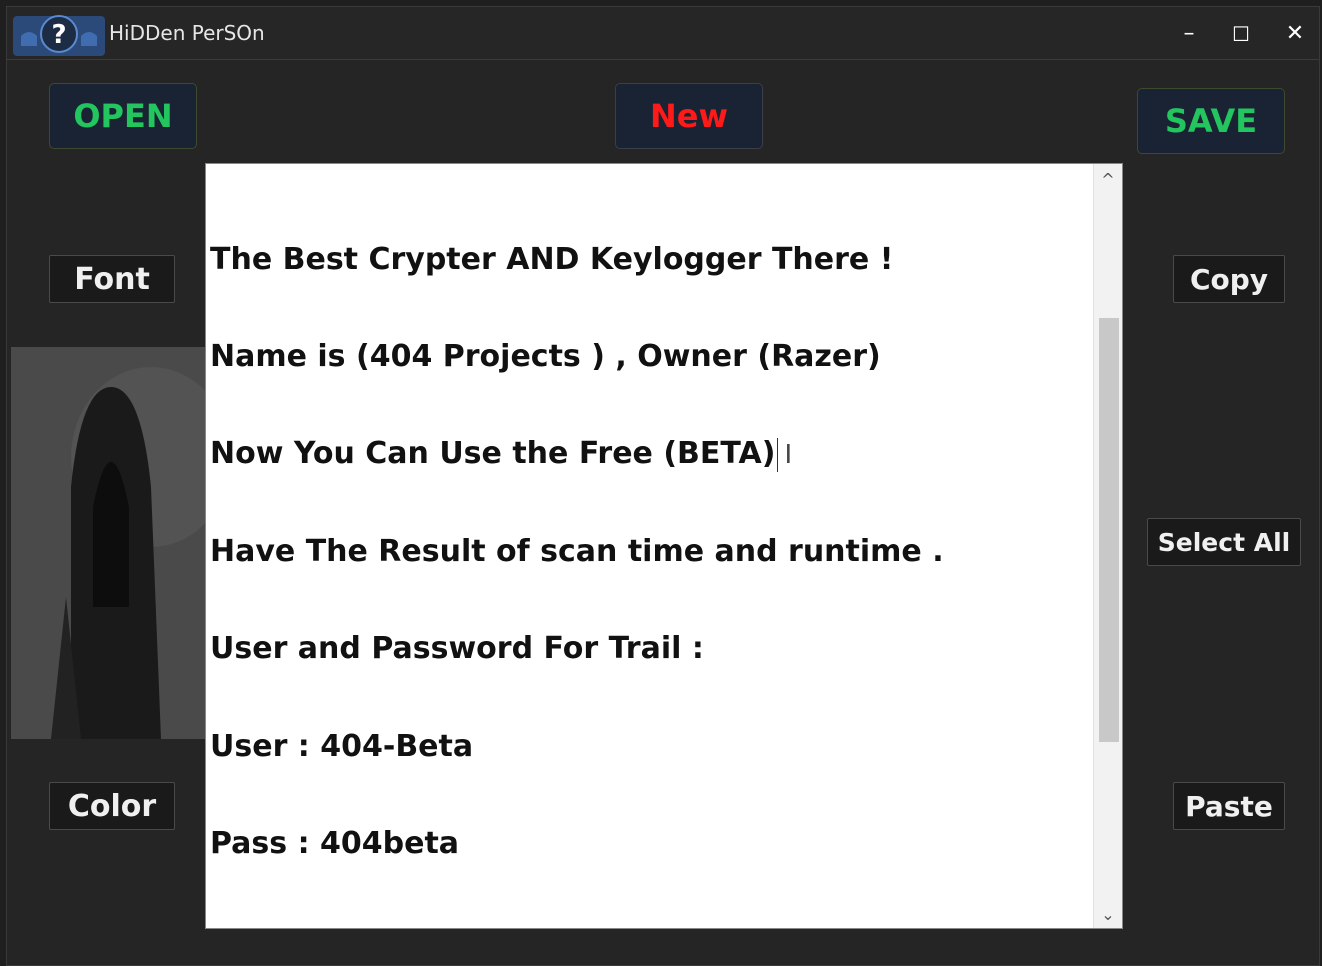 The height and width of the screenshot is (966, 1322). What do you see at coordinates (689, 116) in the screenshot?
I see `new-button: New` at bounding box center [689, 116].